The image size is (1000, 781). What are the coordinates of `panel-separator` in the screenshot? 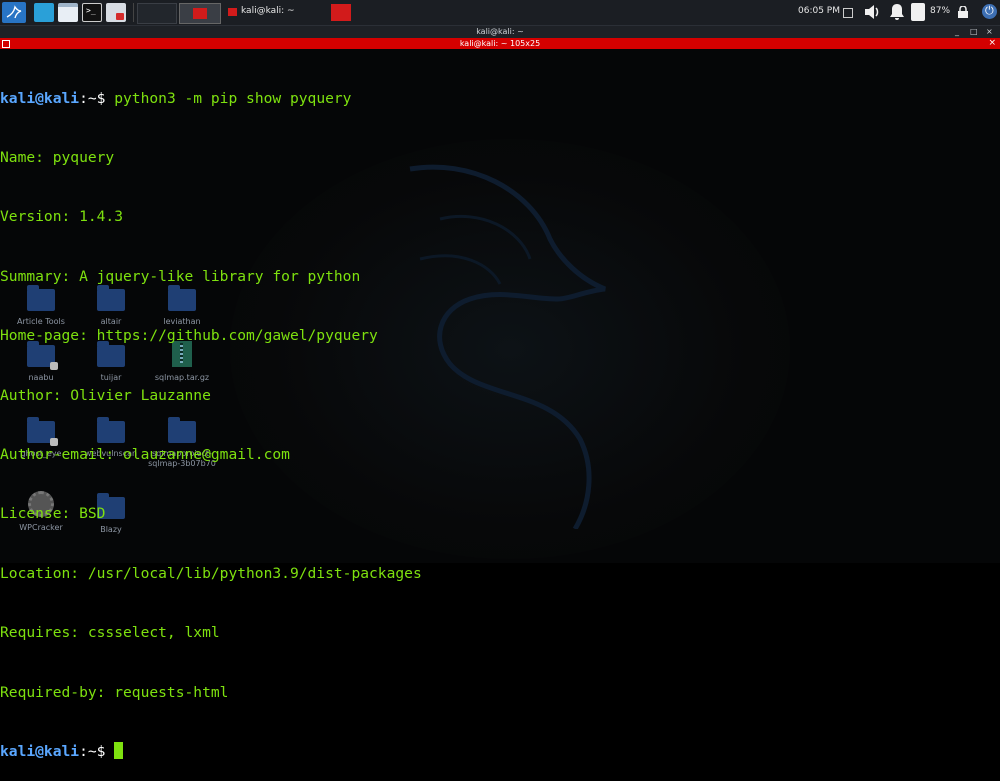 It's located at (133, 12).